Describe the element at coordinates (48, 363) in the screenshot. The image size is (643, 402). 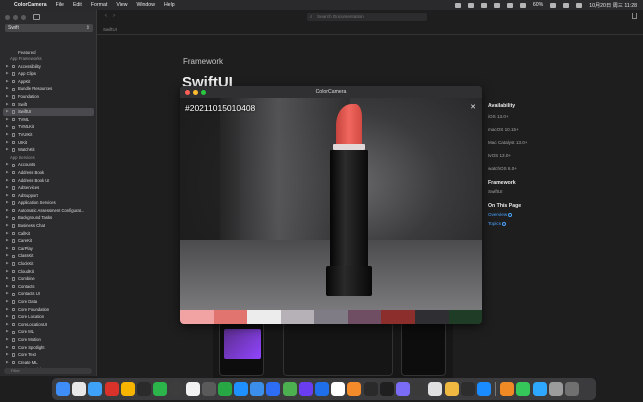
I see `sidebar-item: ▶ Create ML` at that location.